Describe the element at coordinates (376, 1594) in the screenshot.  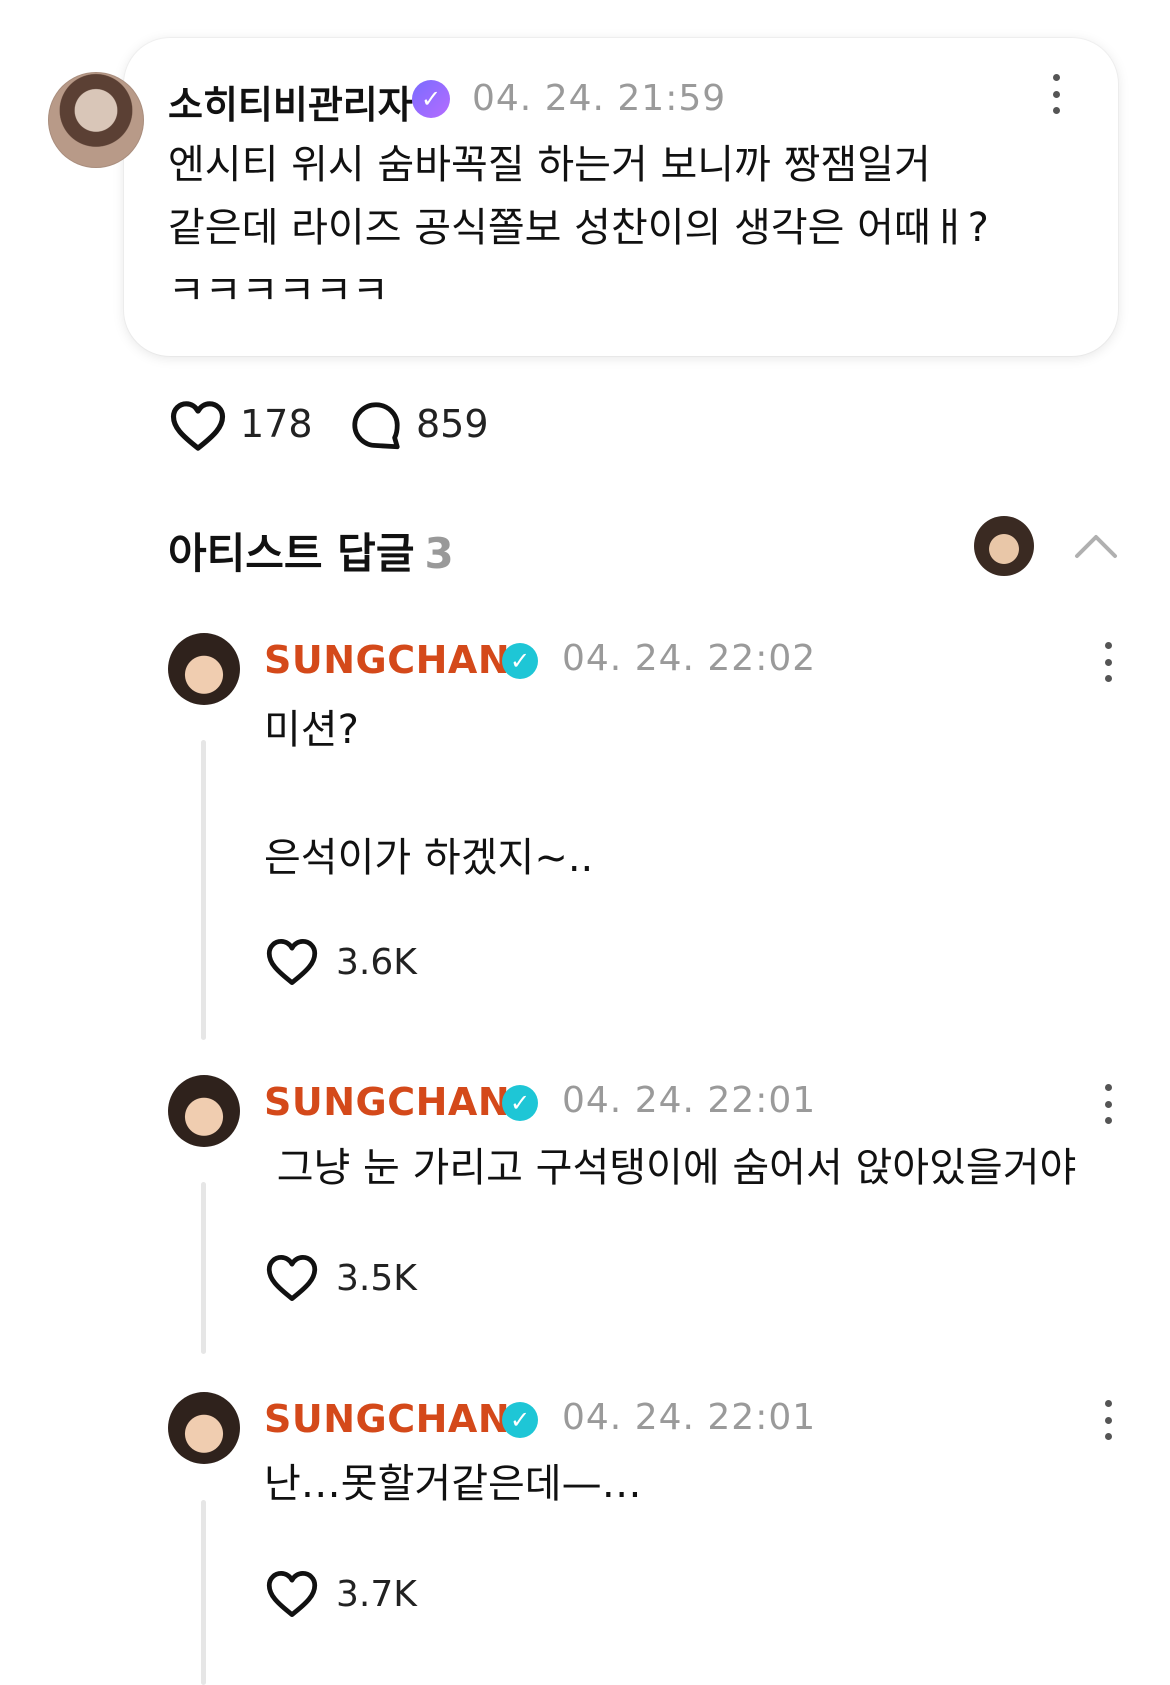
I see `reply-like-count: 3.7K` at that location.